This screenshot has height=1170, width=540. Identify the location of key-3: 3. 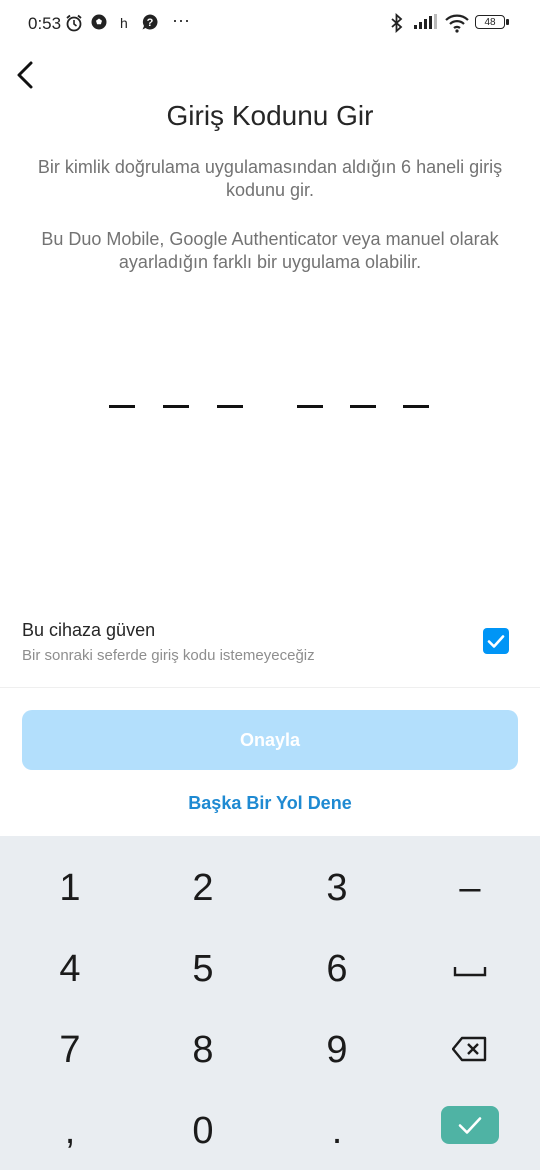
(337, 888).